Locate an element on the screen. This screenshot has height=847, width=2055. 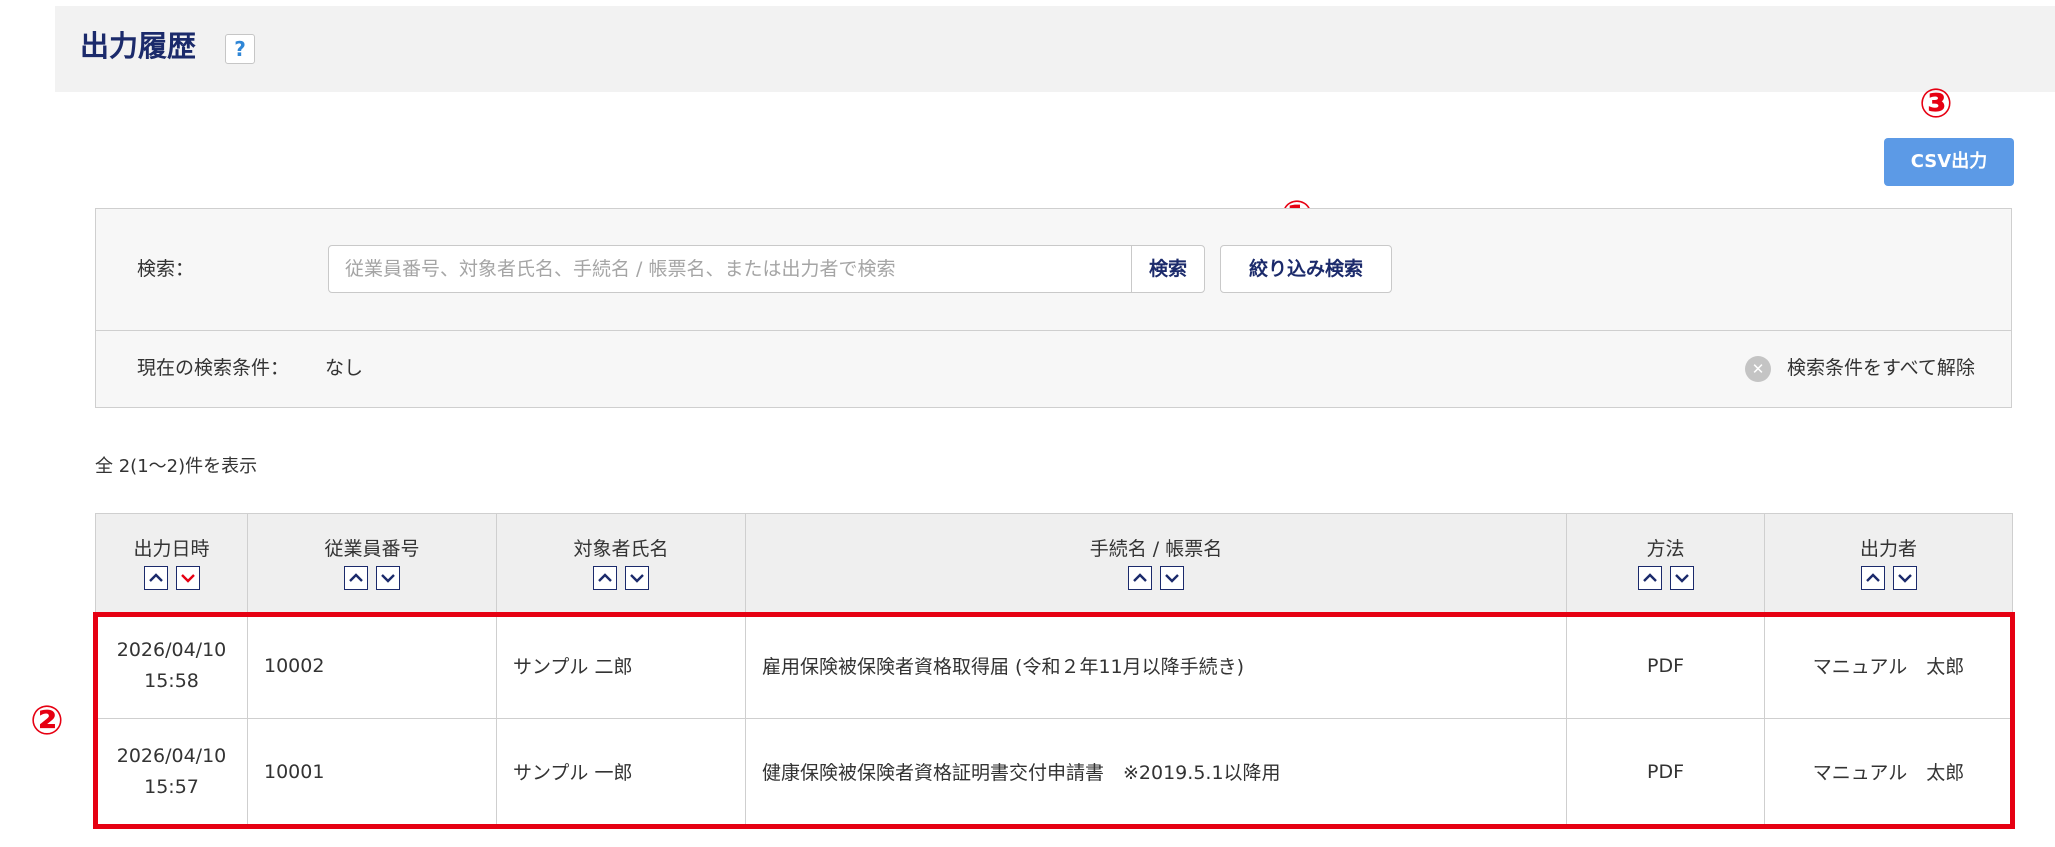
column-label: 手続名 / 帳票名 is located at coordinates (1156, 549).